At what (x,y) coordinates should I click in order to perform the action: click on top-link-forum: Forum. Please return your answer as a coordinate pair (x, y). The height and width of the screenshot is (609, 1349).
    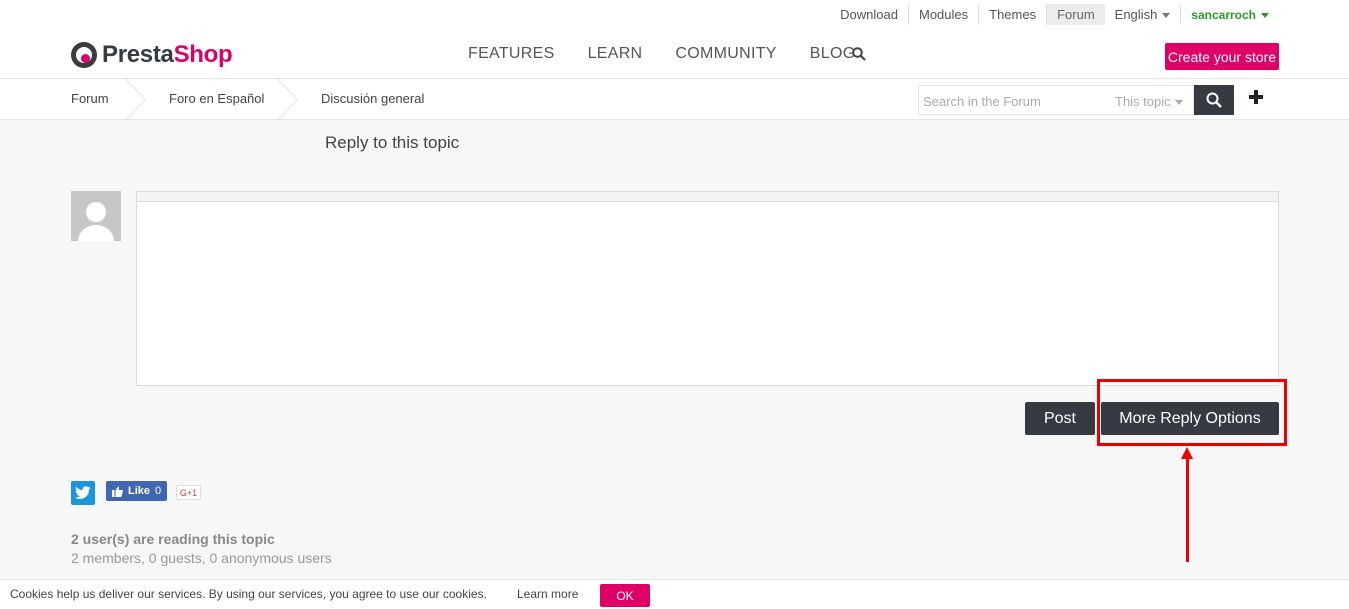
    Looking at the image, I should click on (1076, 14).